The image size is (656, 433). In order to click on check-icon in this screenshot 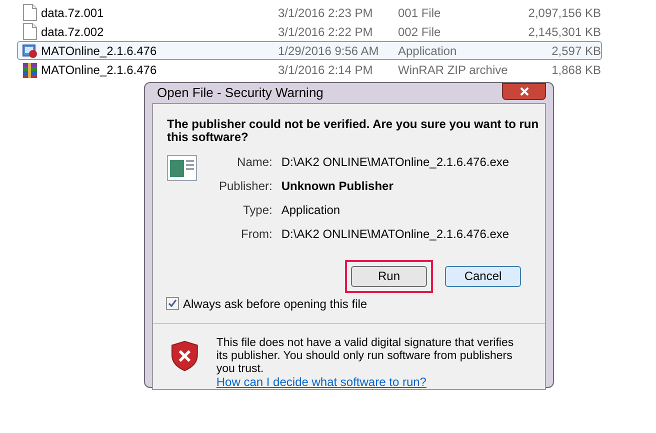, I will do `click(172, 303)`.